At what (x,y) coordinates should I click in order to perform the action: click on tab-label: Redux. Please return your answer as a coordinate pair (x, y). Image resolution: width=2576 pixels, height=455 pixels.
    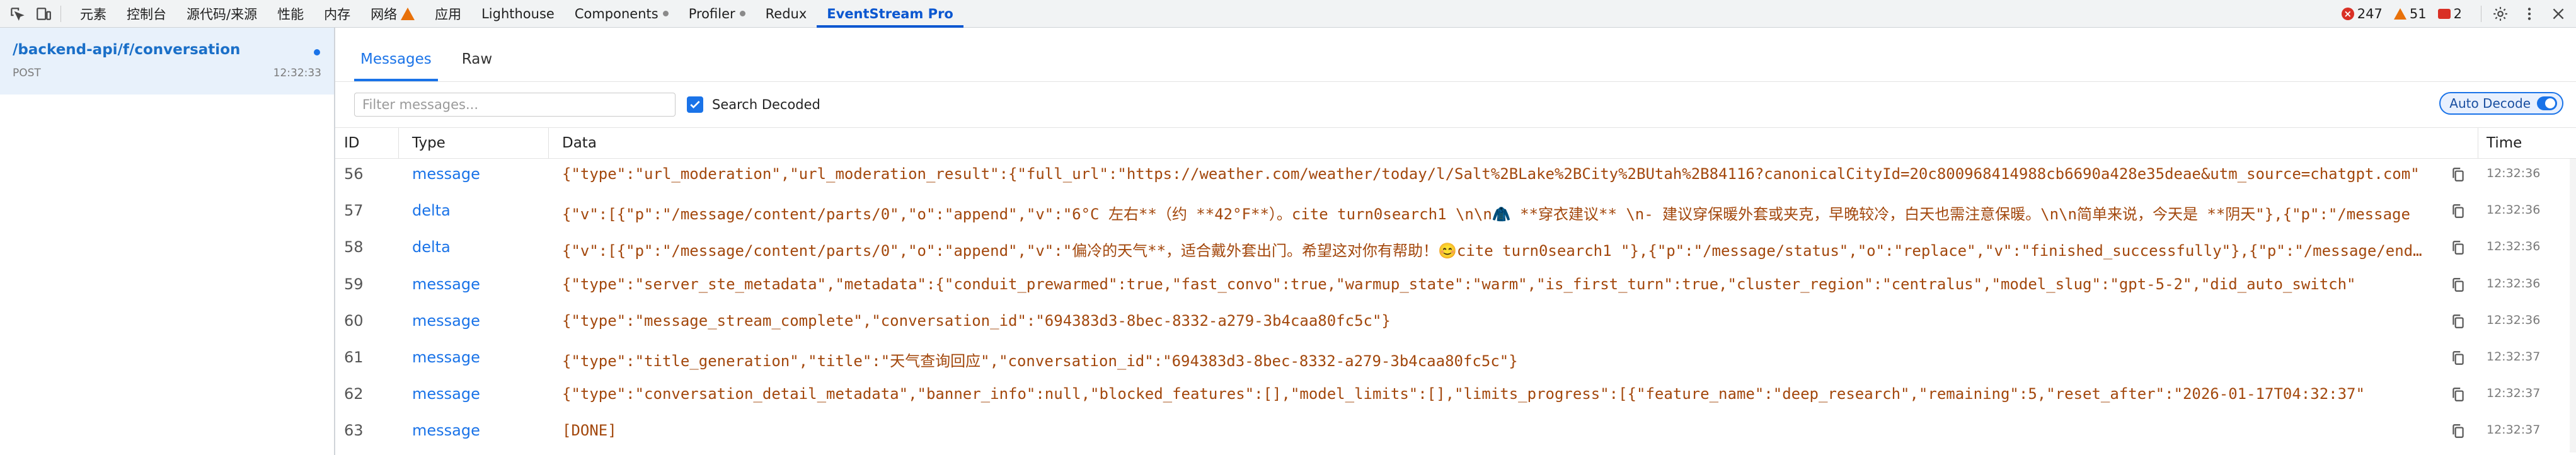
    Looking at the image, I should click on (786, 13).